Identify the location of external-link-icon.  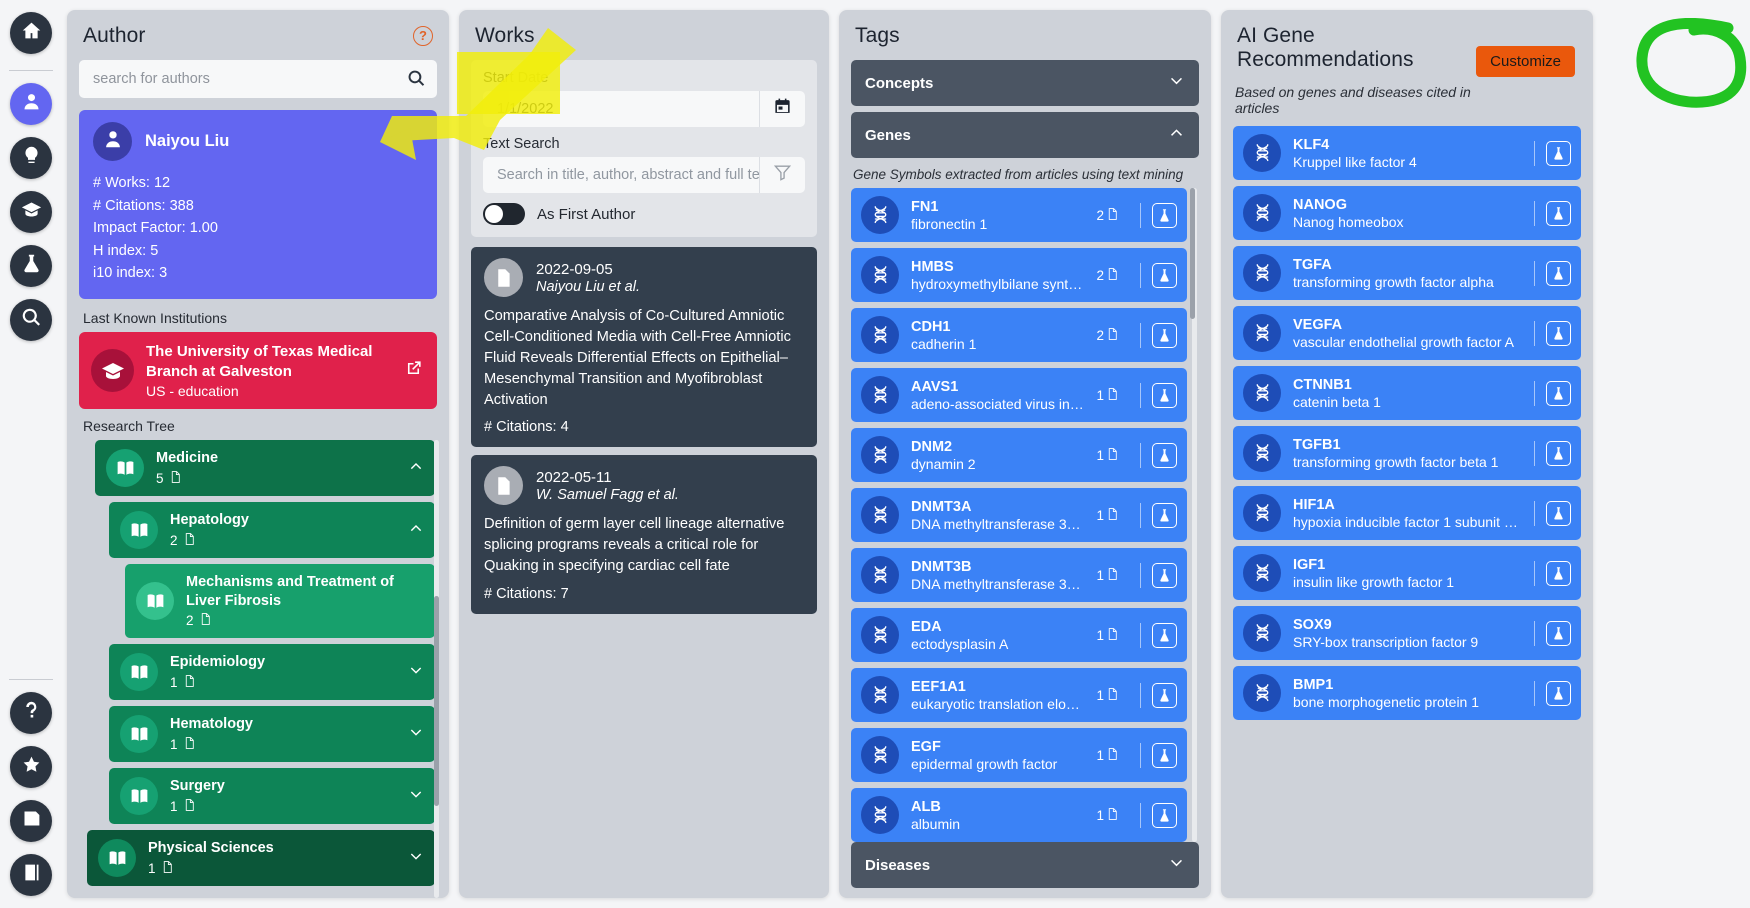
(413, 371).